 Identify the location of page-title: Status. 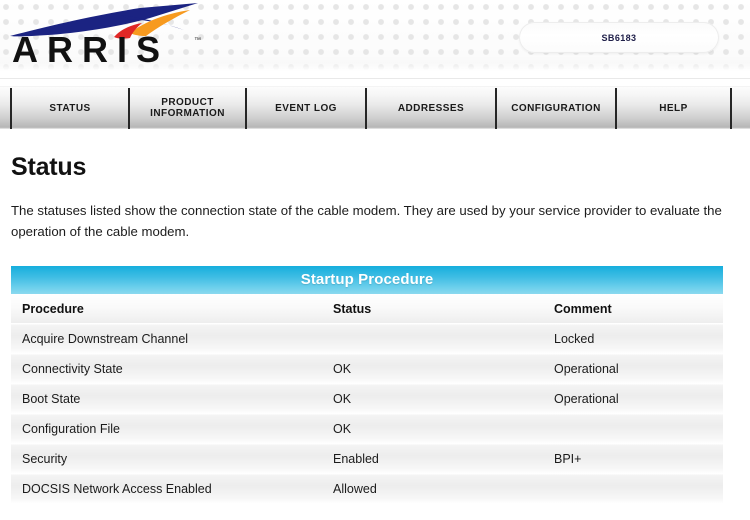
(49, 167).